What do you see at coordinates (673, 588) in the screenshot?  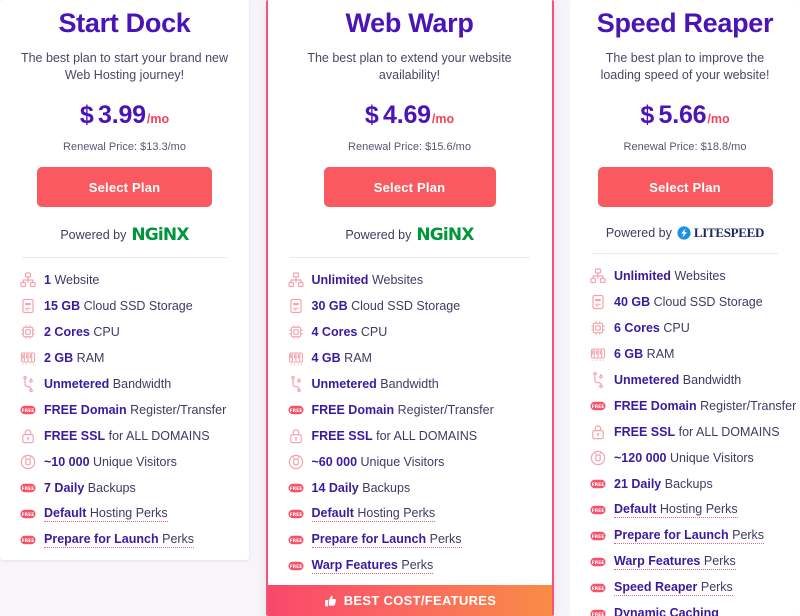 I see `feature-label: Speed Reaper Perks` at bounding box center [673, 588].